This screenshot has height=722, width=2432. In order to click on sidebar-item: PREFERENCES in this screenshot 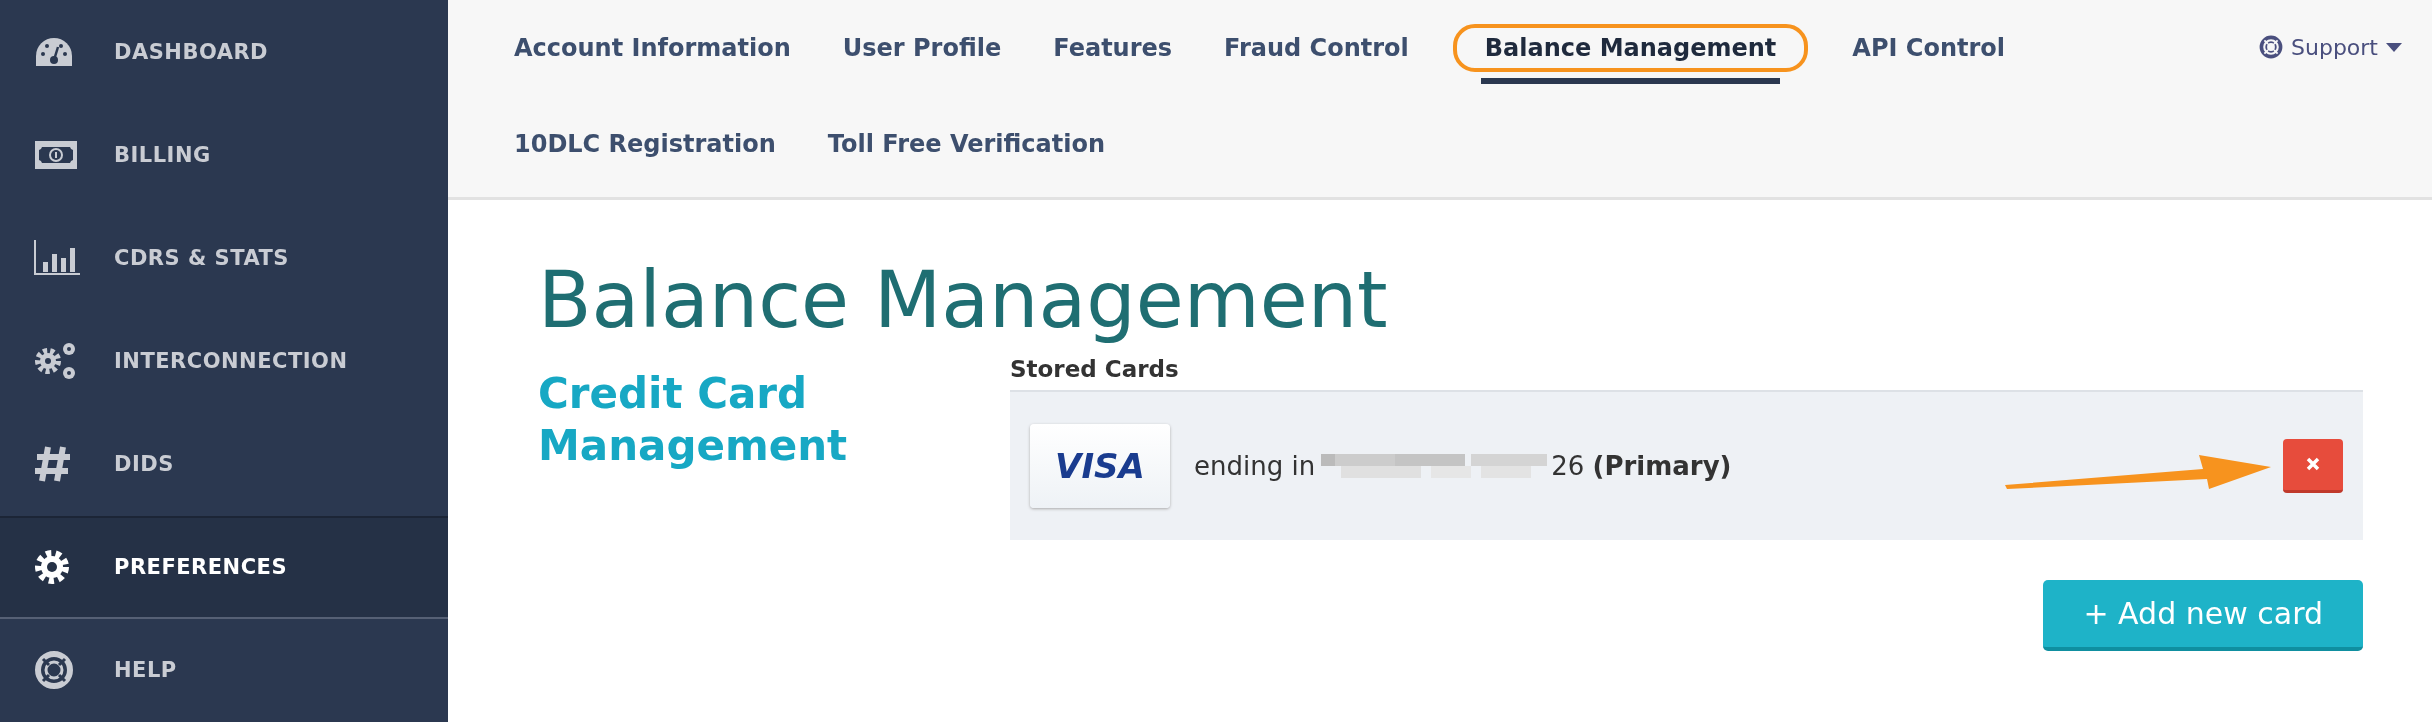, I will do `click(224, 567)`.